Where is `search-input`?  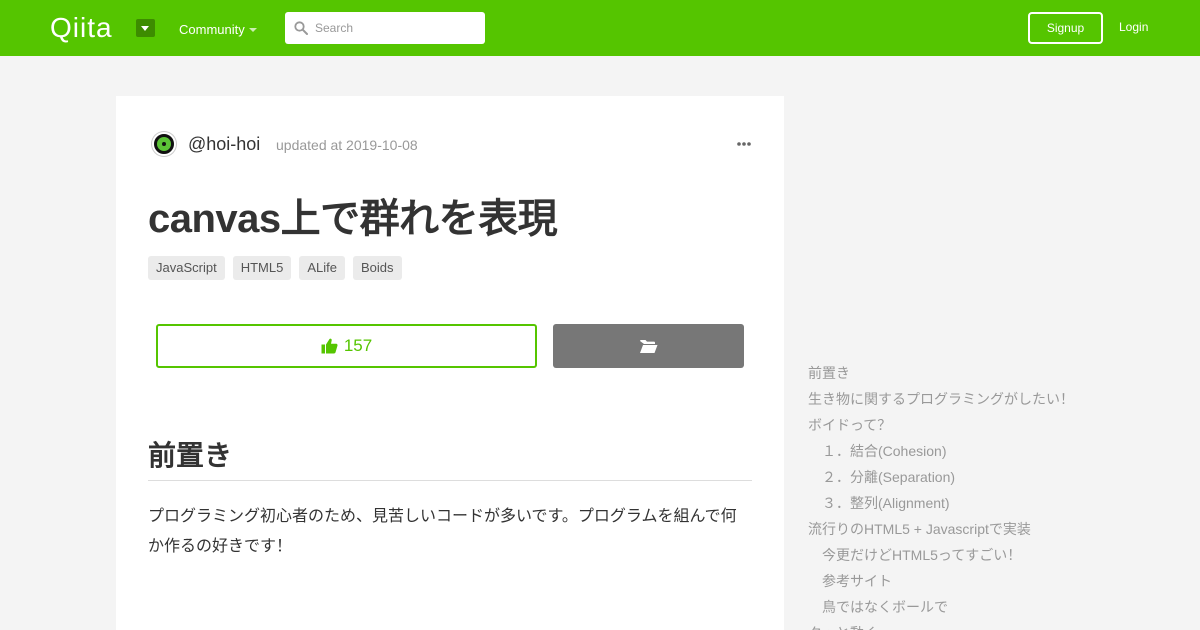
search-input is located at coordinates (397, 28).